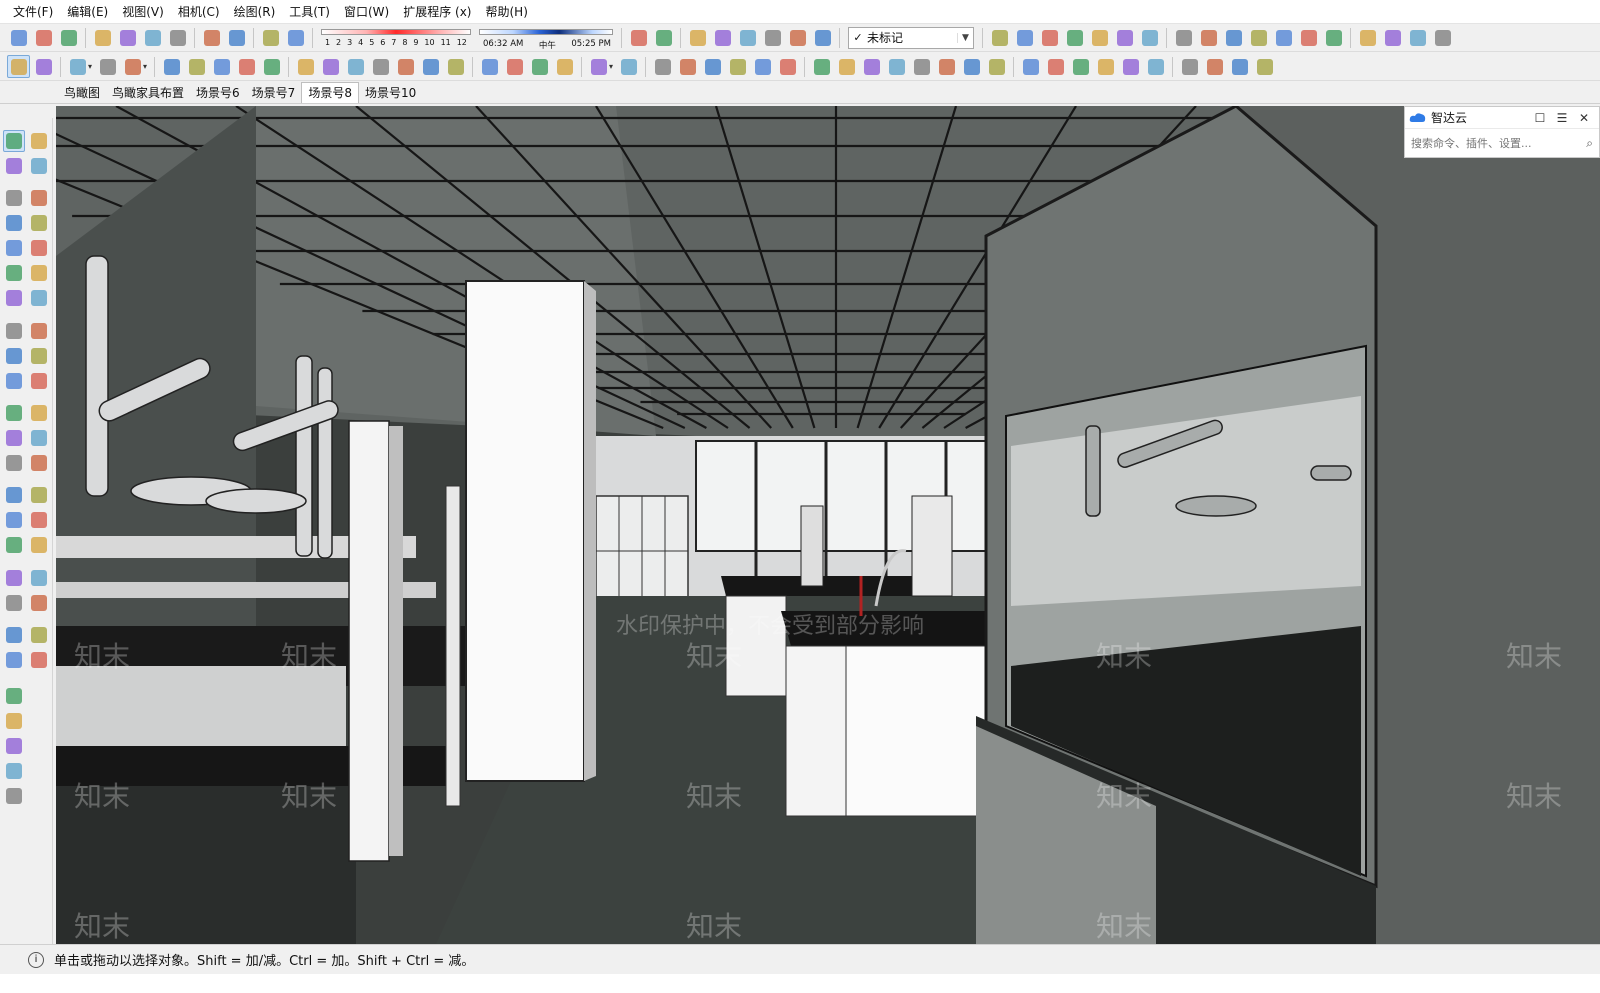  Describe the element at coordinates (971, 66) in the screenshot. I see `dome-button` at that location.